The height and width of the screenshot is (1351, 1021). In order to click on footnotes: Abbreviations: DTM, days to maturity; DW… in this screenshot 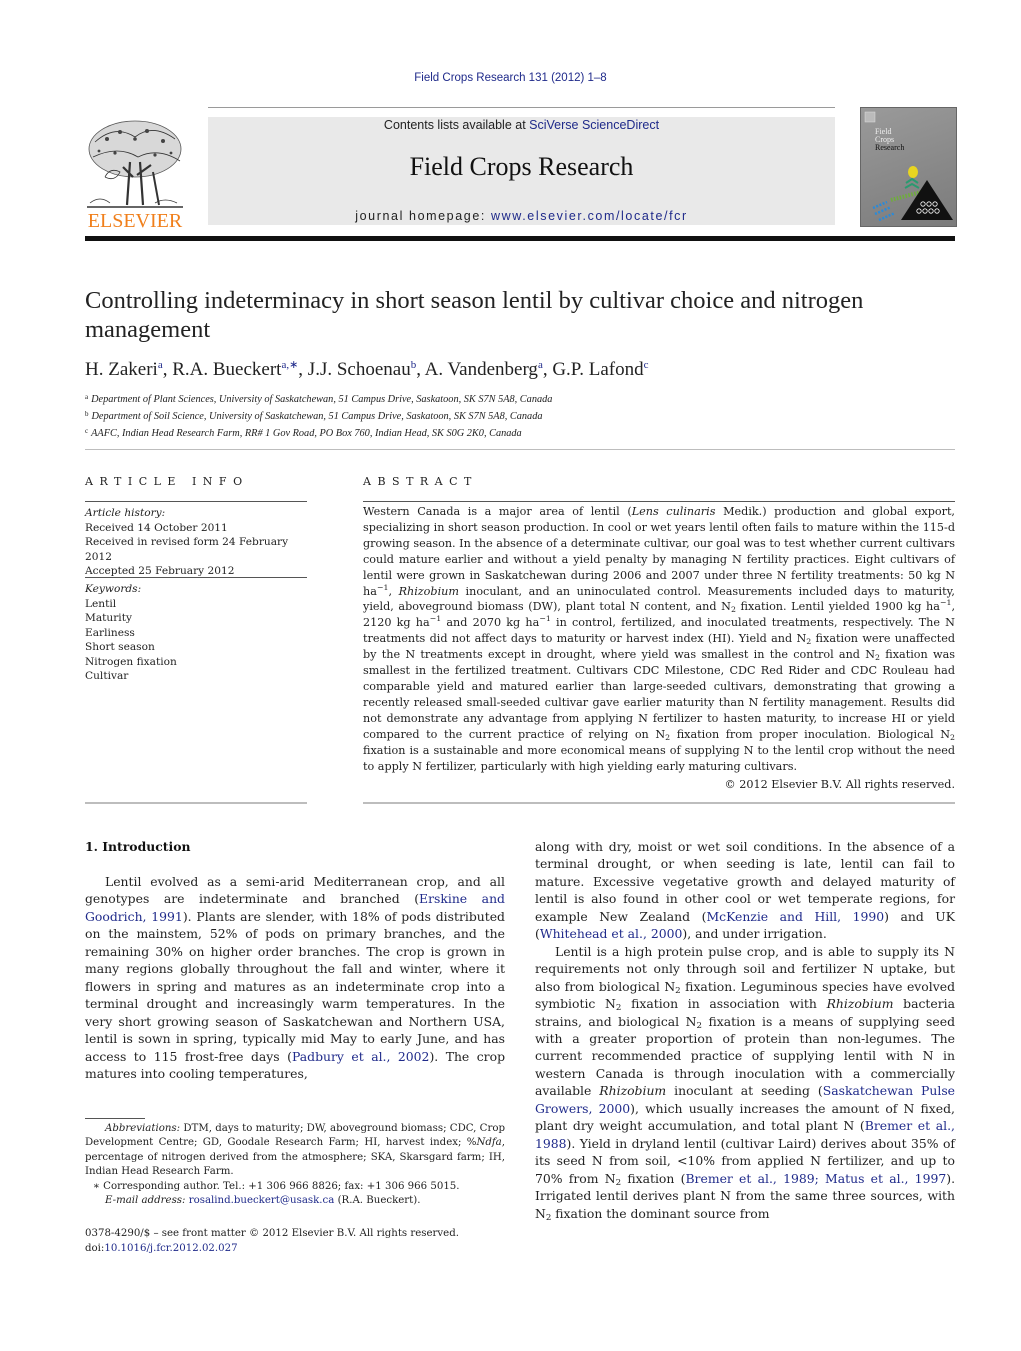, I will do `click(295, 1165)`.